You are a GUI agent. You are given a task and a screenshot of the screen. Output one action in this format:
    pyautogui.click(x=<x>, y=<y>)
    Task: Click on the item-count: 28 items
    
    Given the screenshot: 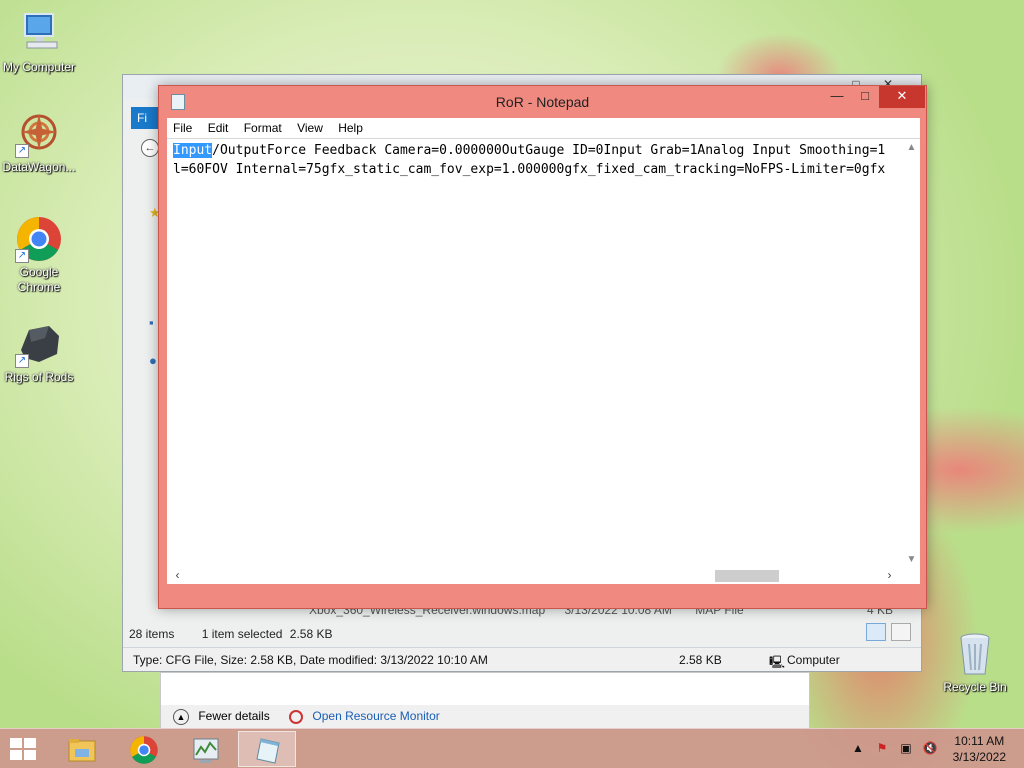 What is the action you would take?
    pyautogui.click(x=152, y=634)
    